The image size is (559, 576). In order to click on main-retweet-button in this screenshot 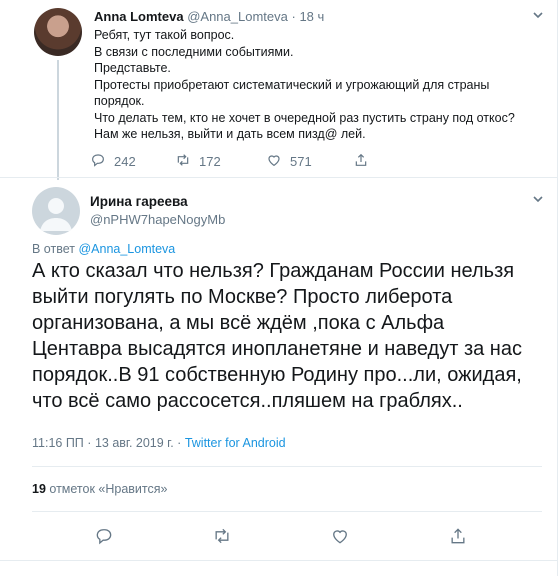, I will do `click(222, 538)`.